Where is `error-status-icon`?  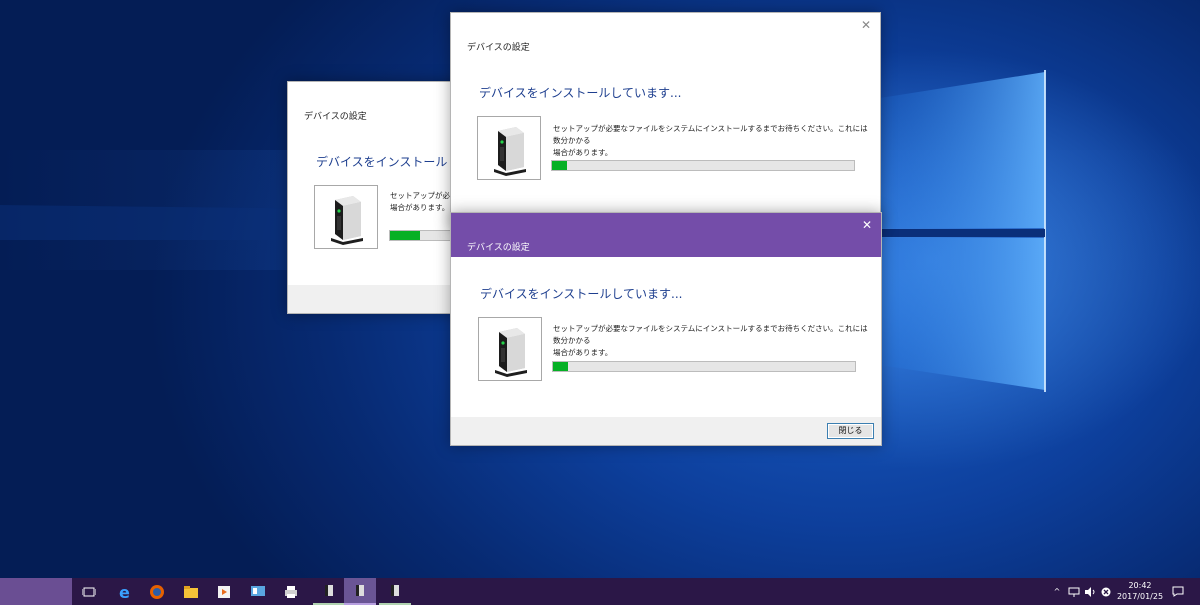 error-status-icon is located at coordinates (1106, 591).